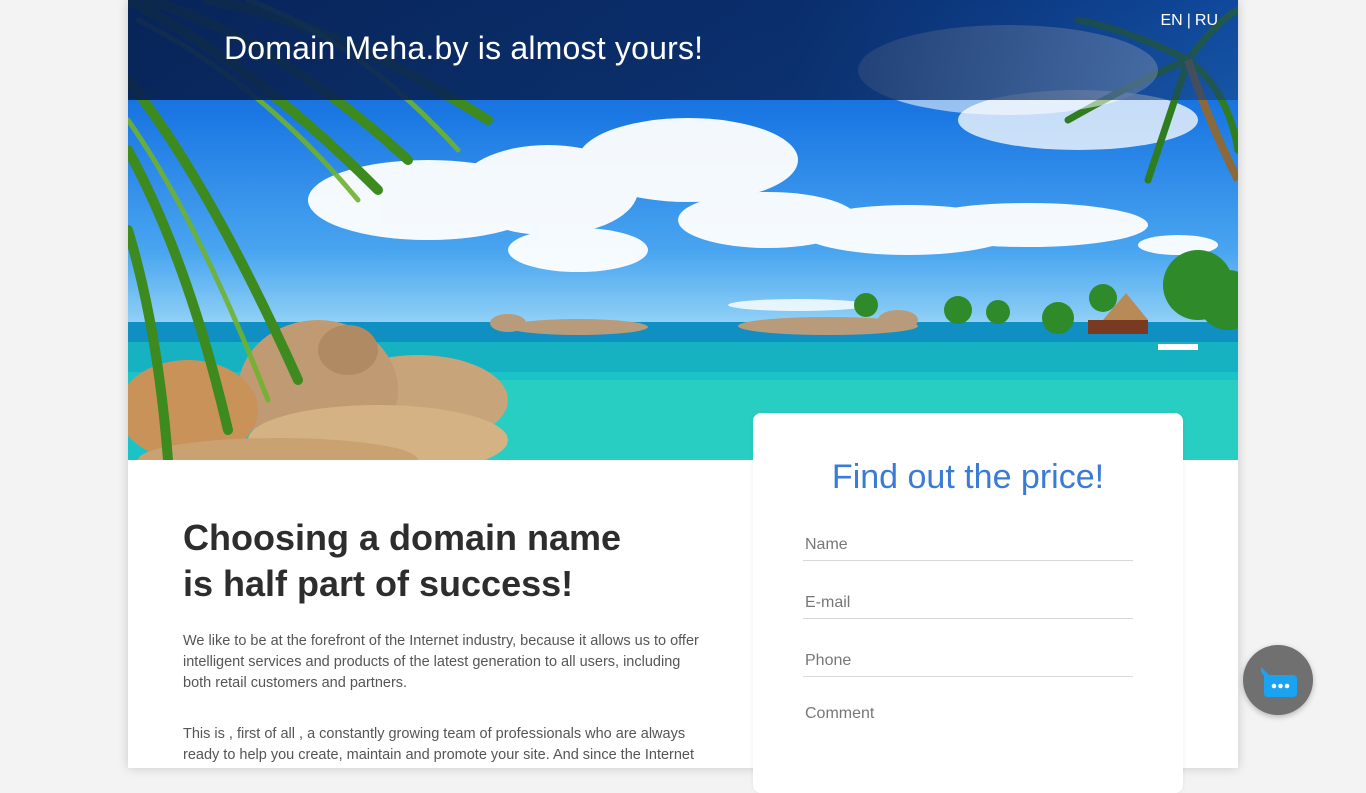 Image resolution: width=1366 pixels, height=793 pixels. I want to click on name-input, so click(968, 545).